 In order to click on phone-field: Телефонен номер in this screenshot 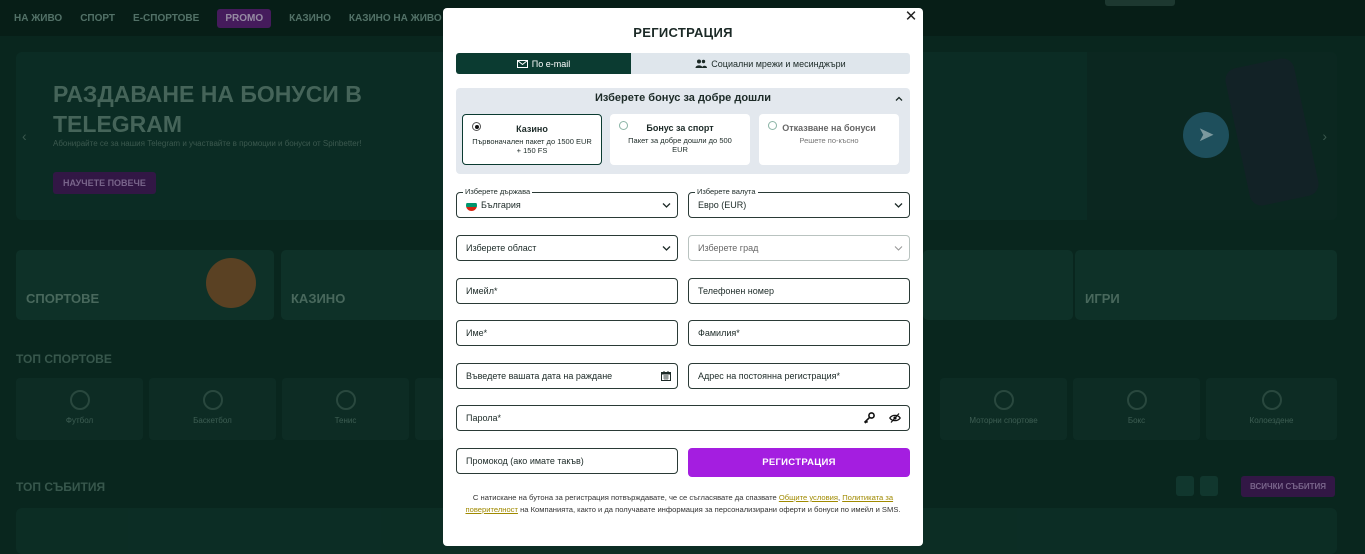, I will do `click(799, 291)`.